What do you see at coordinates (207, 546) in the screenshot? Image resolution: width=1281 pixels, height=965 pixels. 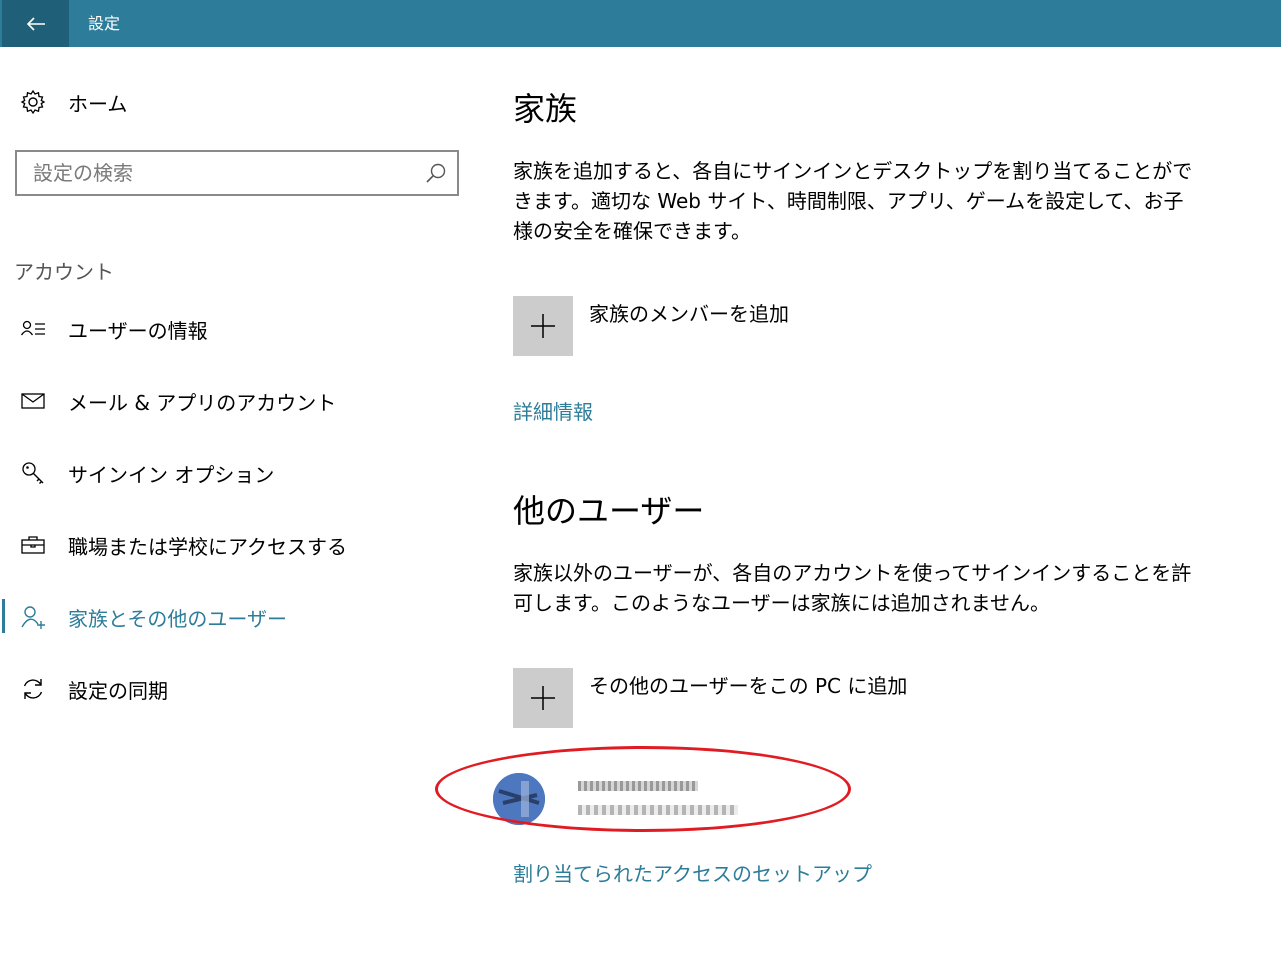 I see `sidebar-item-label: 職場または学校にアクセスする` at bounding box center [207, 546].